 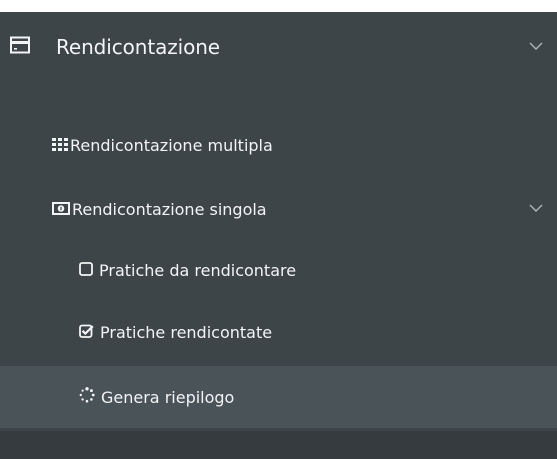 I want to click on money-bill-icon, so click(x=61, y=209).